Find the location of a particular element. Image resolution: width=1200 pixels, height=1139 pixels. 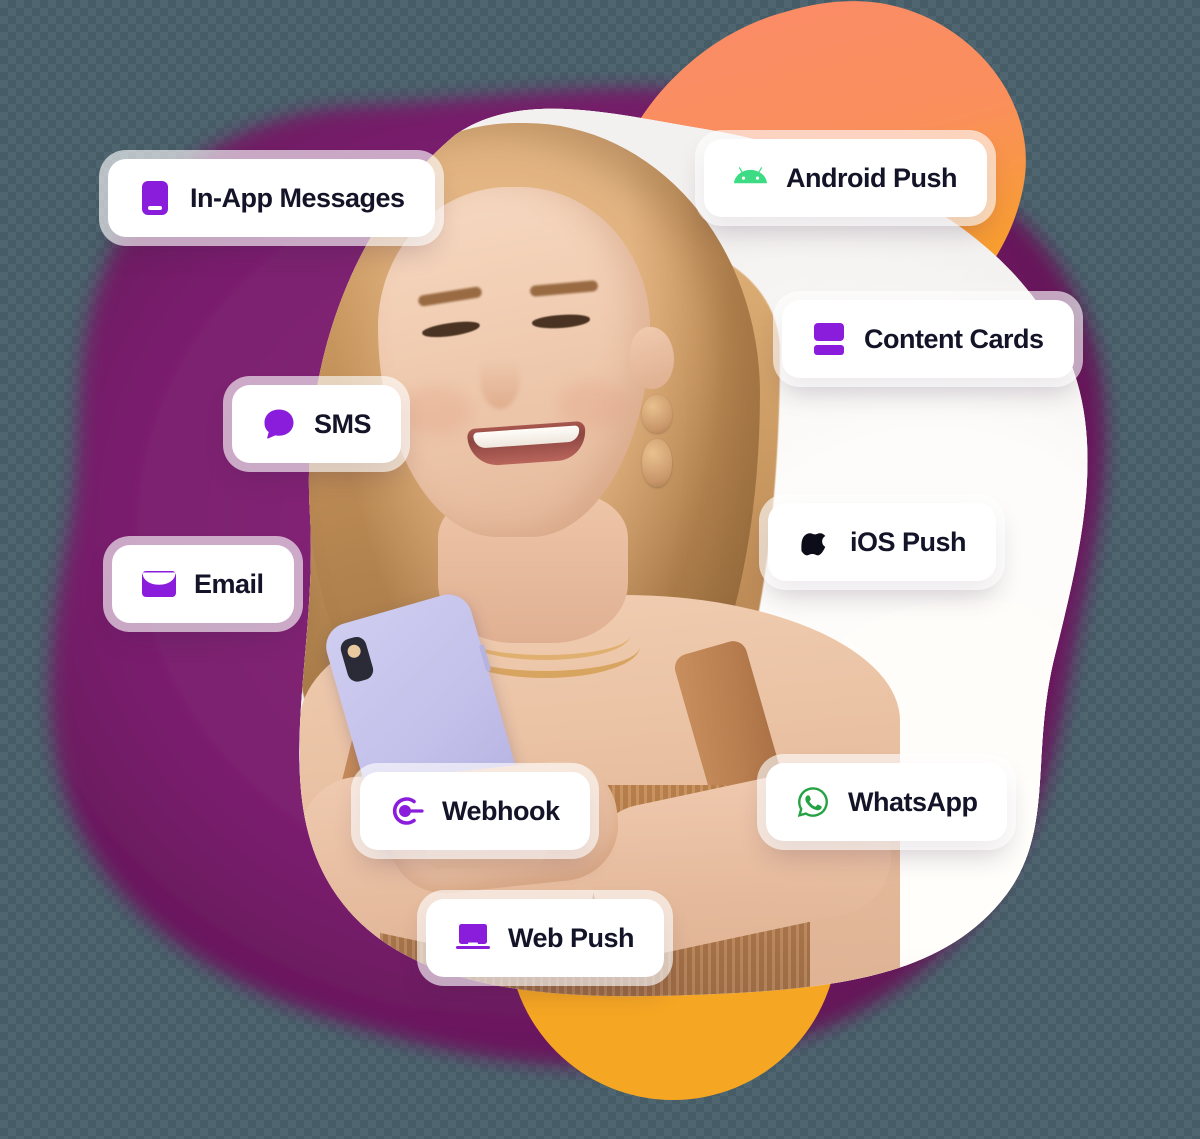

badge-label: Webhook is located at coordinates (501, 810).